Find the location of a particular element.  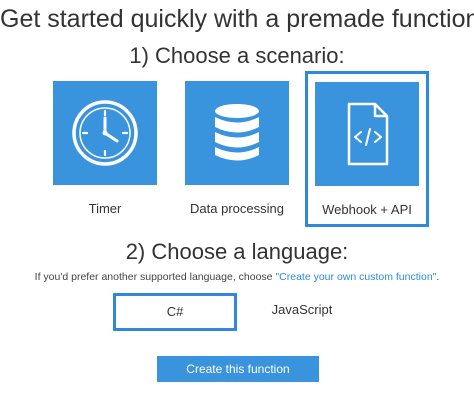

scenario-tile-data-processing: Data processing is located at coordinates (237, 149).